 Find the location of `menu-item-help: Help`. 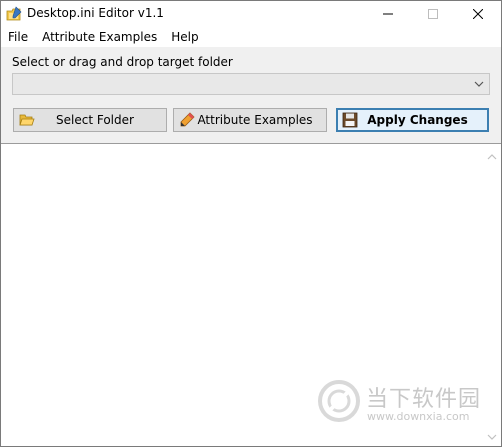

menu-item-help: Help is located at coordinates (184, 37).